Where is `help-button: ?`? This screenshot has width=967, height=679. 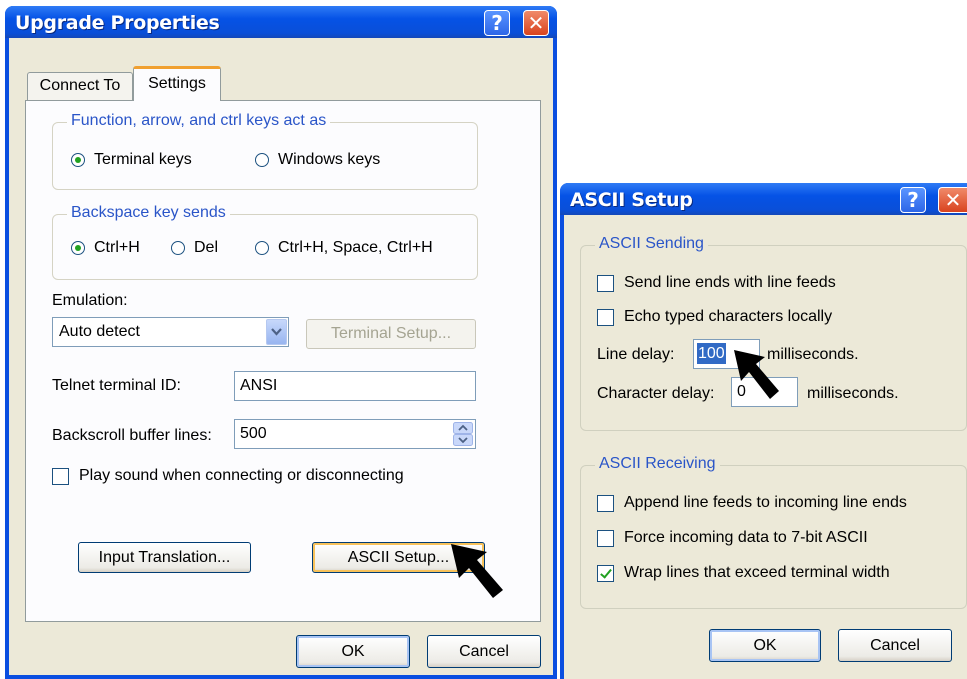 help-button: ? is located at coordinates (497, 23).